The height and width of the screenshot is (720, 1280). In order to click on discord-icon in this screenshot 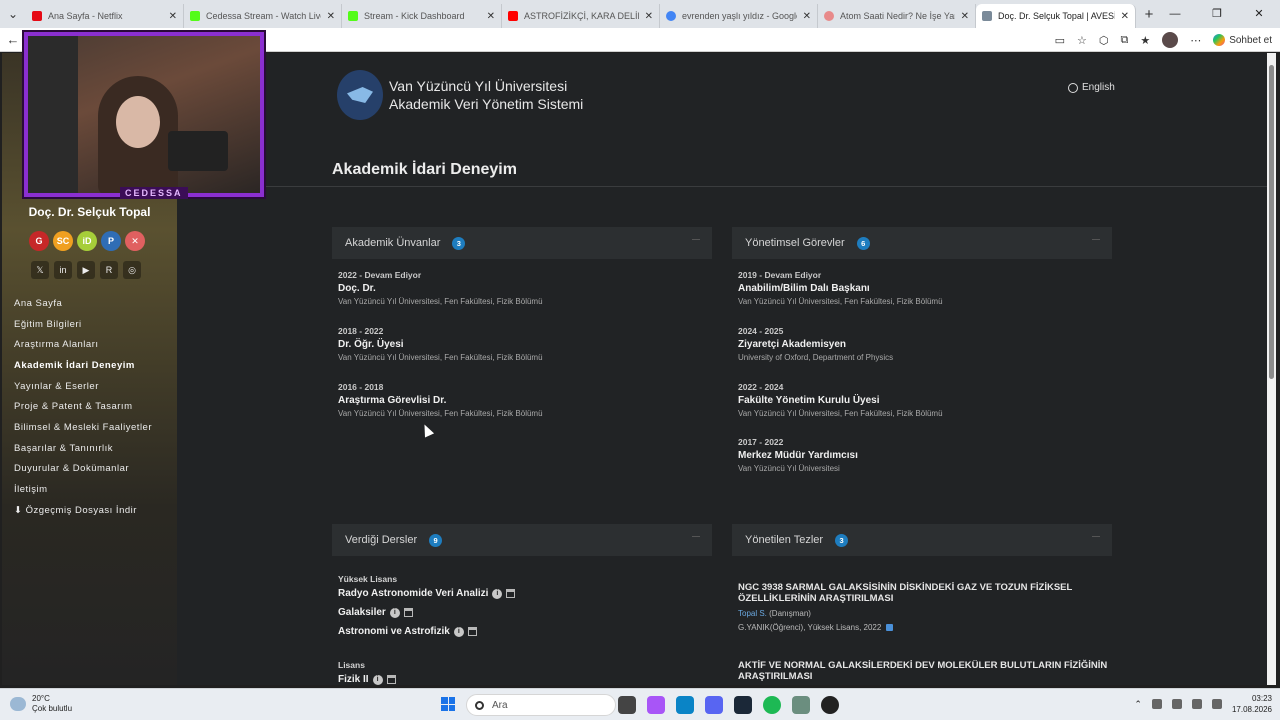, I will do `click(714, 705)`.